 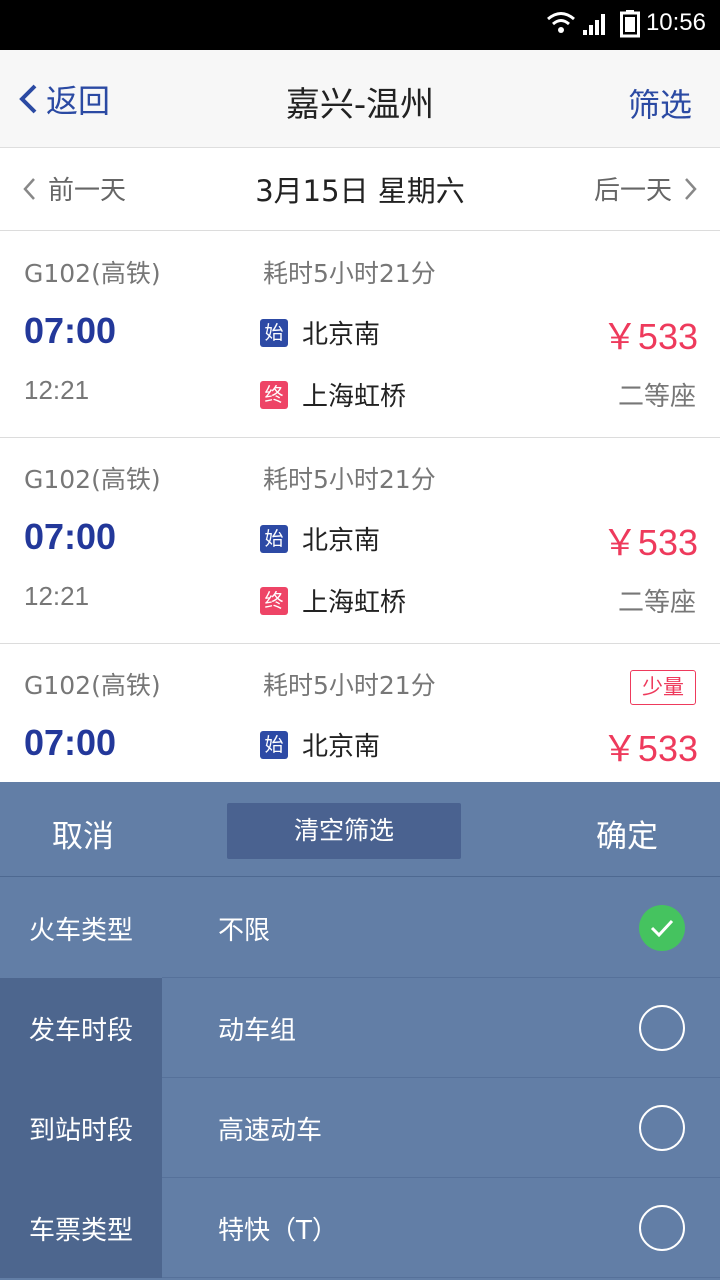 I want to click on next-day-label: 后一天, so click(x=632, y=191).